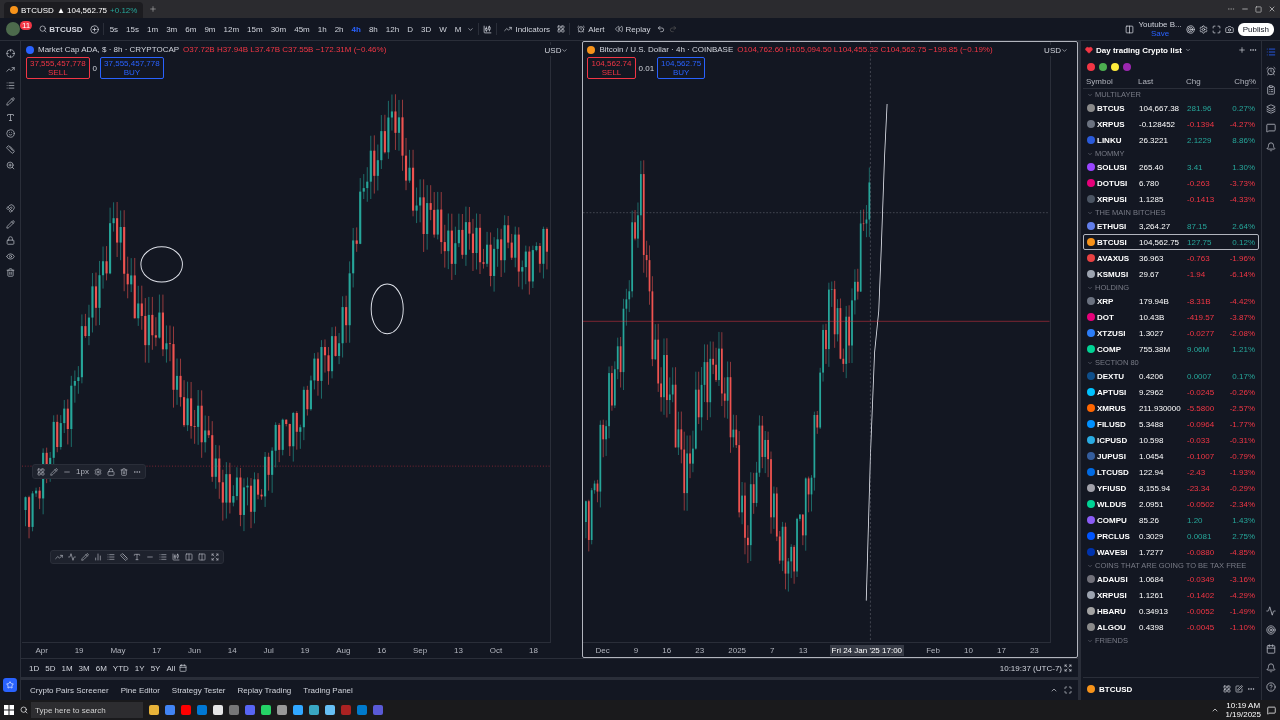  Describe the element at coordinates (488, 29) in the screenshot. I see `candles-icon` at that location.